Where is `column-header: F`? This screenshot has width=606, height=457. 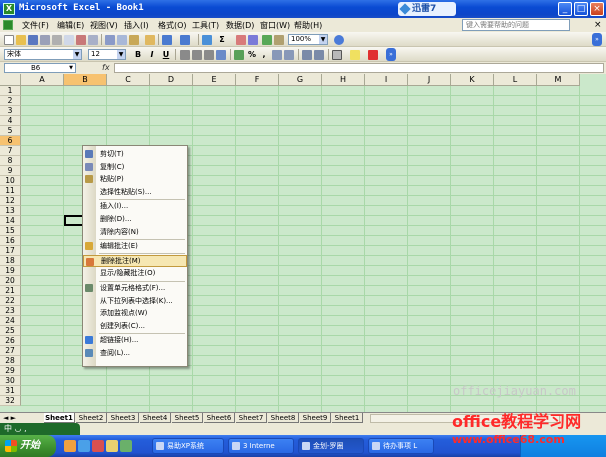
column-header: F is located at coordinates (257, 80).